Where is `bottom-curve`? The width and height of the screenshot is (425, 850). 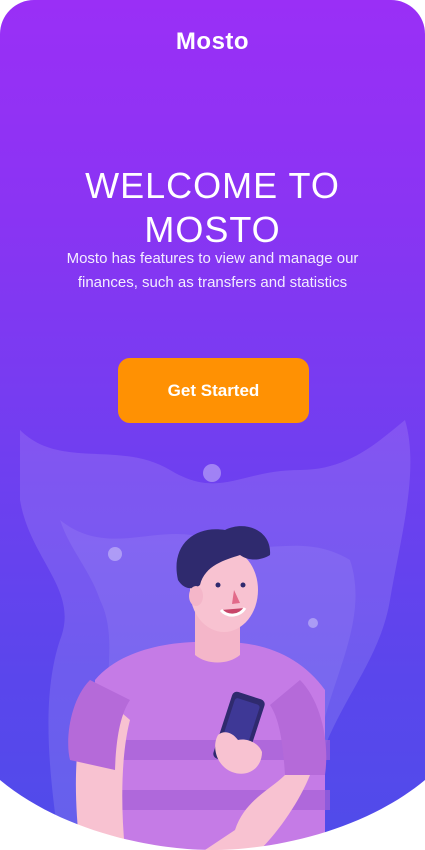 bottom-curve is located at coordinates (212, 815).